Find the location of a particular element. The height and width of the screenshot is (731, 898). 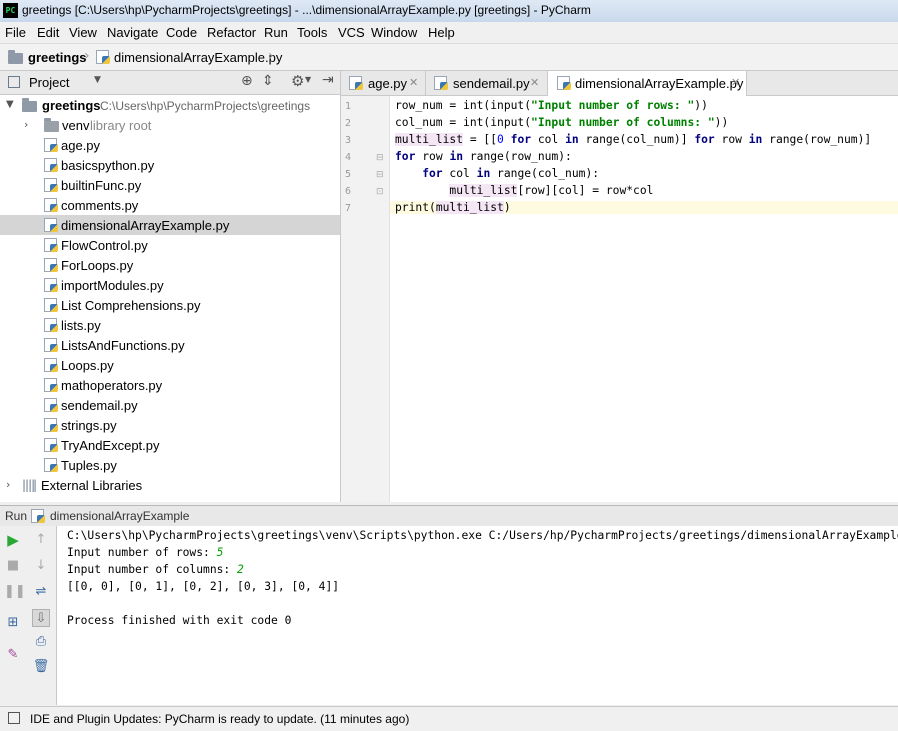

locate-file-icon: ⊕ is located at coordinates (247, 81).